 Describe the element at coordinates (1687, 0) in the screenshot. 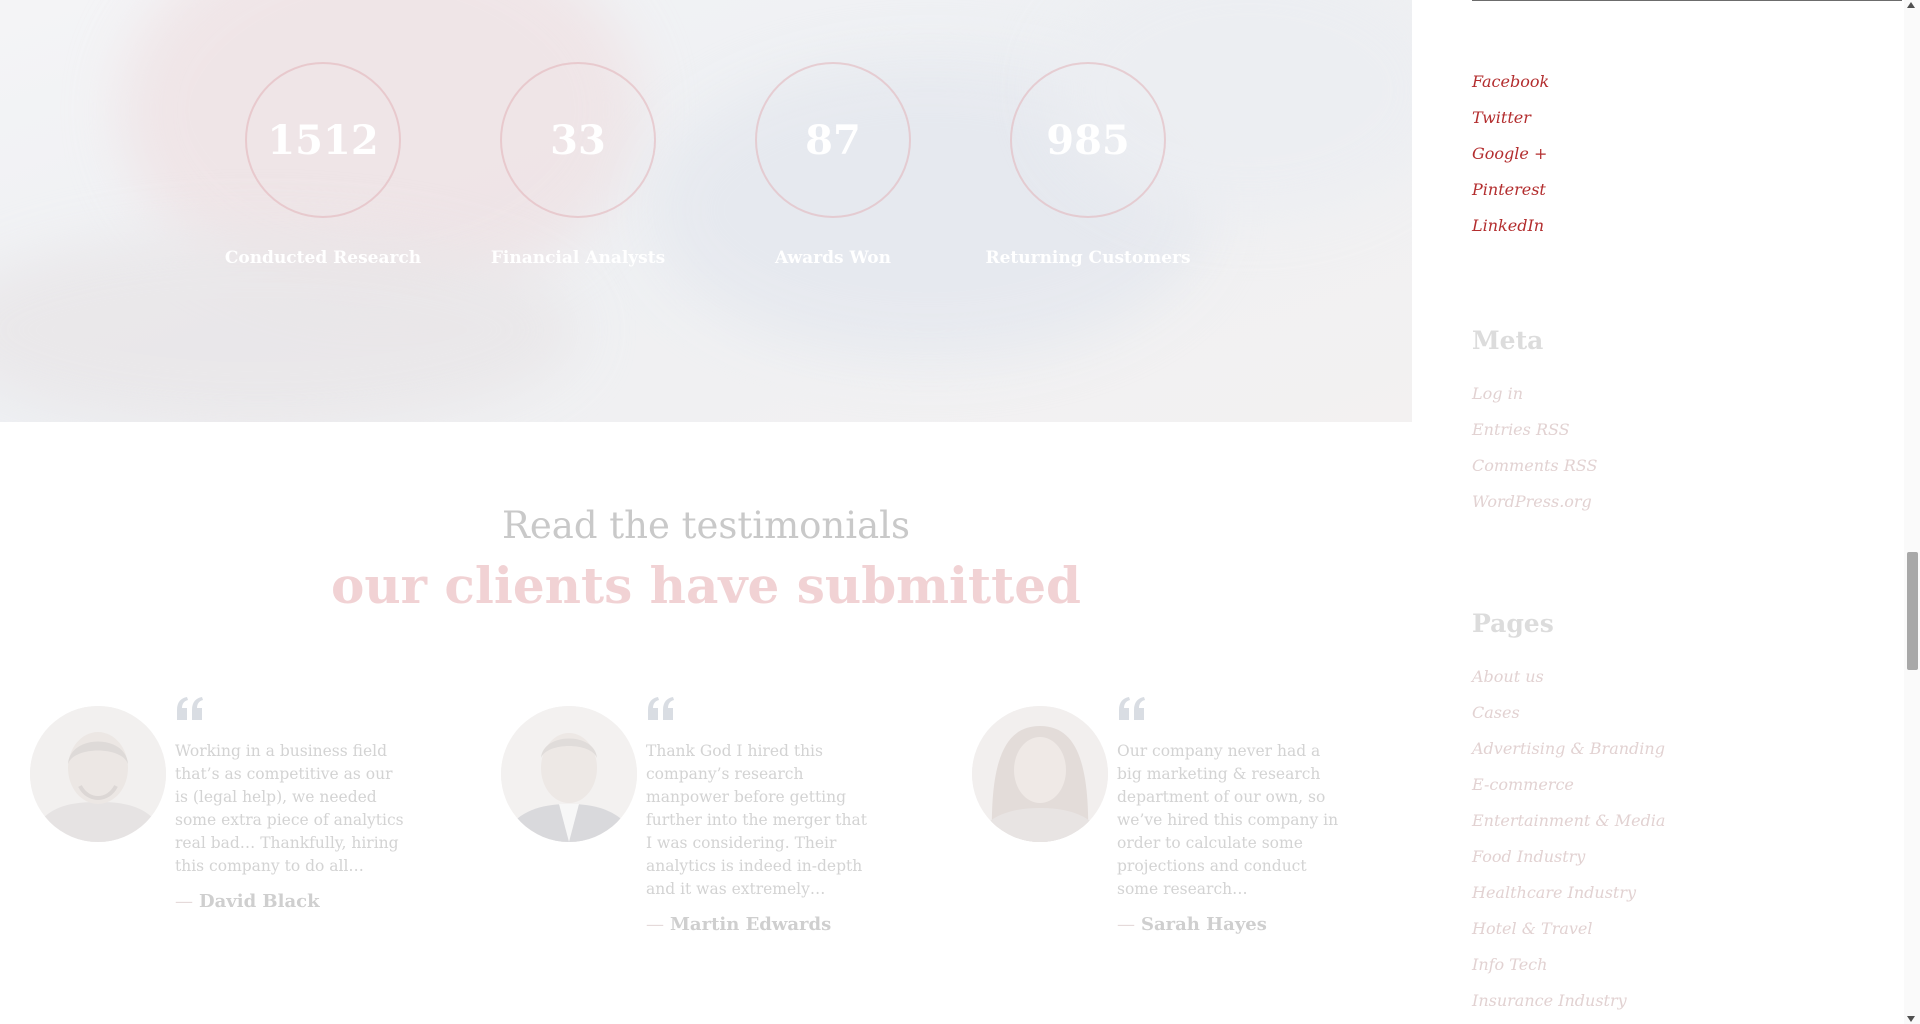

I see `divider` at that location.